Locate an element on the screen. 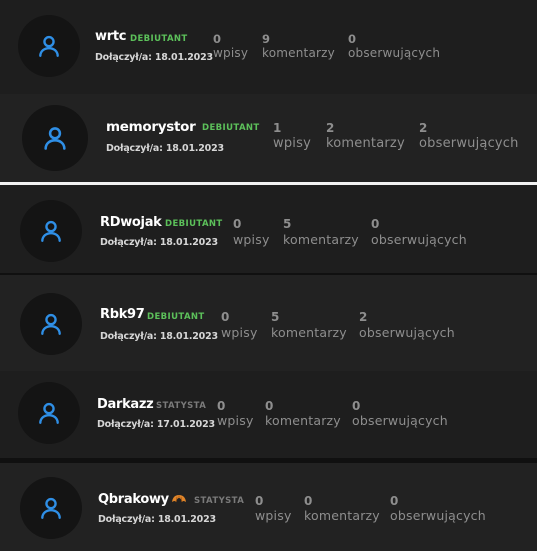 This screenshot has width=537, height=551. username: Rbk97 is located at coordinates (122, 314).